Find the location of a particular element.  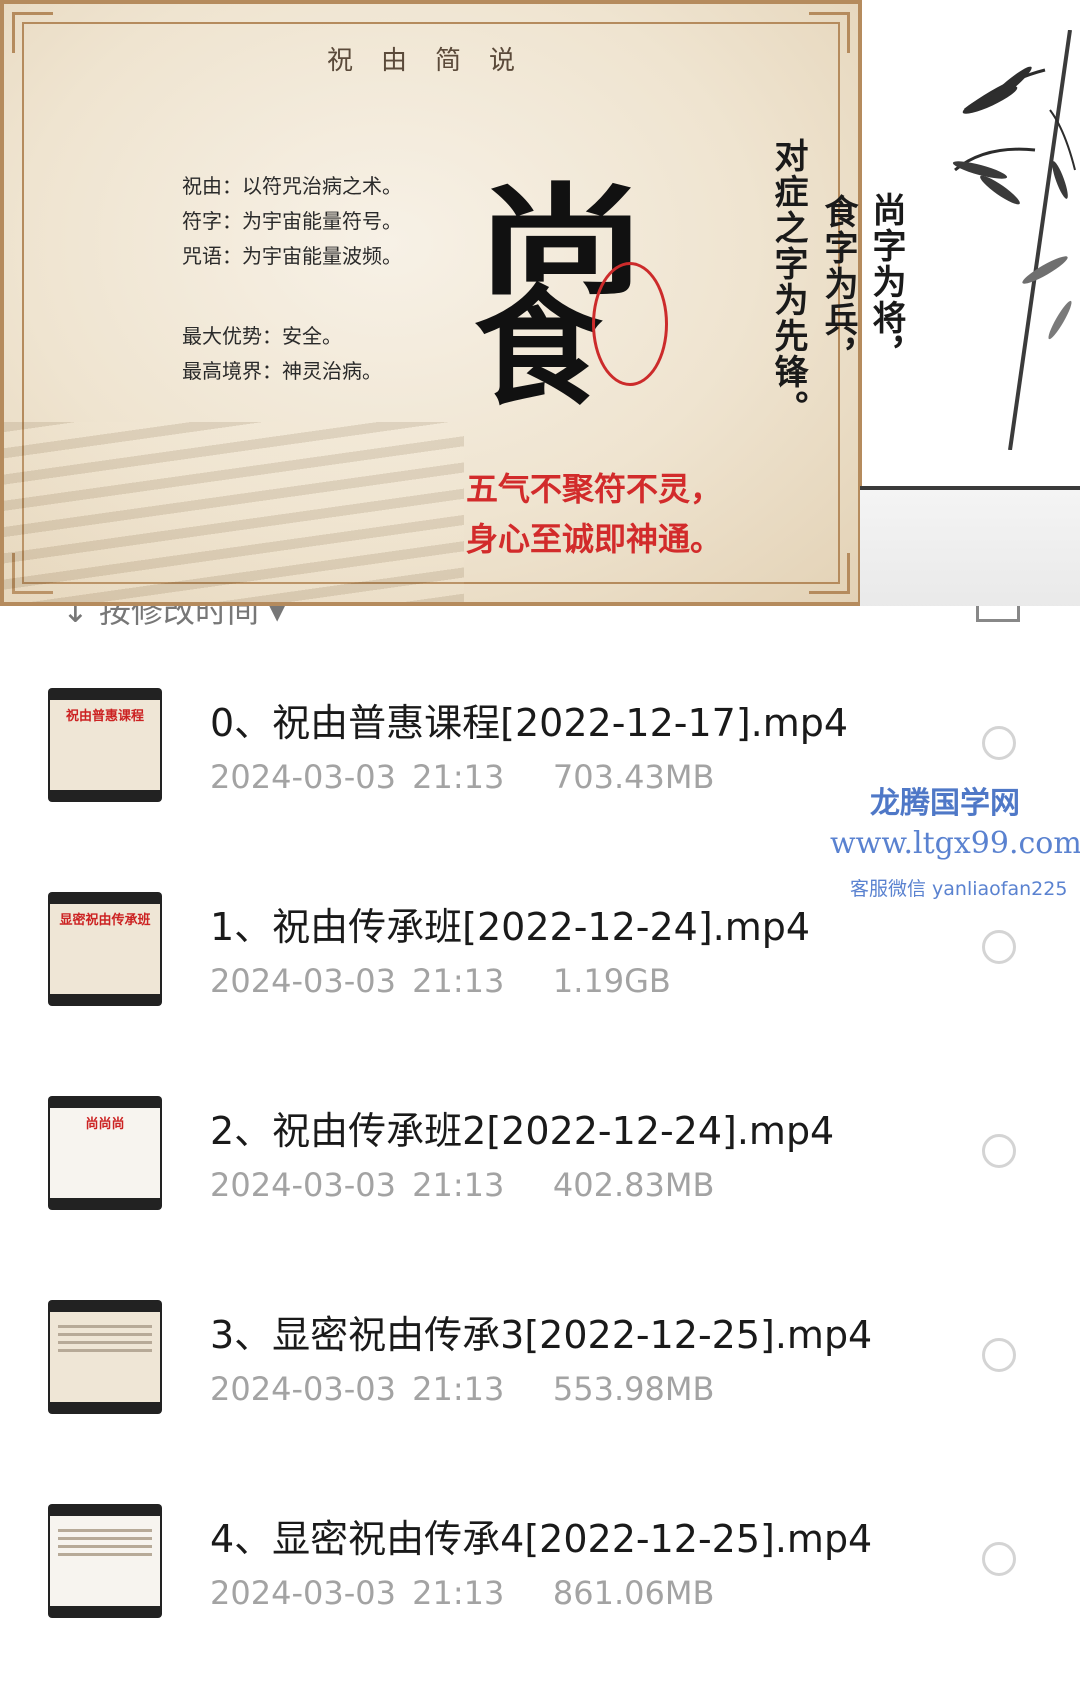

sort-label: 按修改时间 is located at coordinates (178, 616).